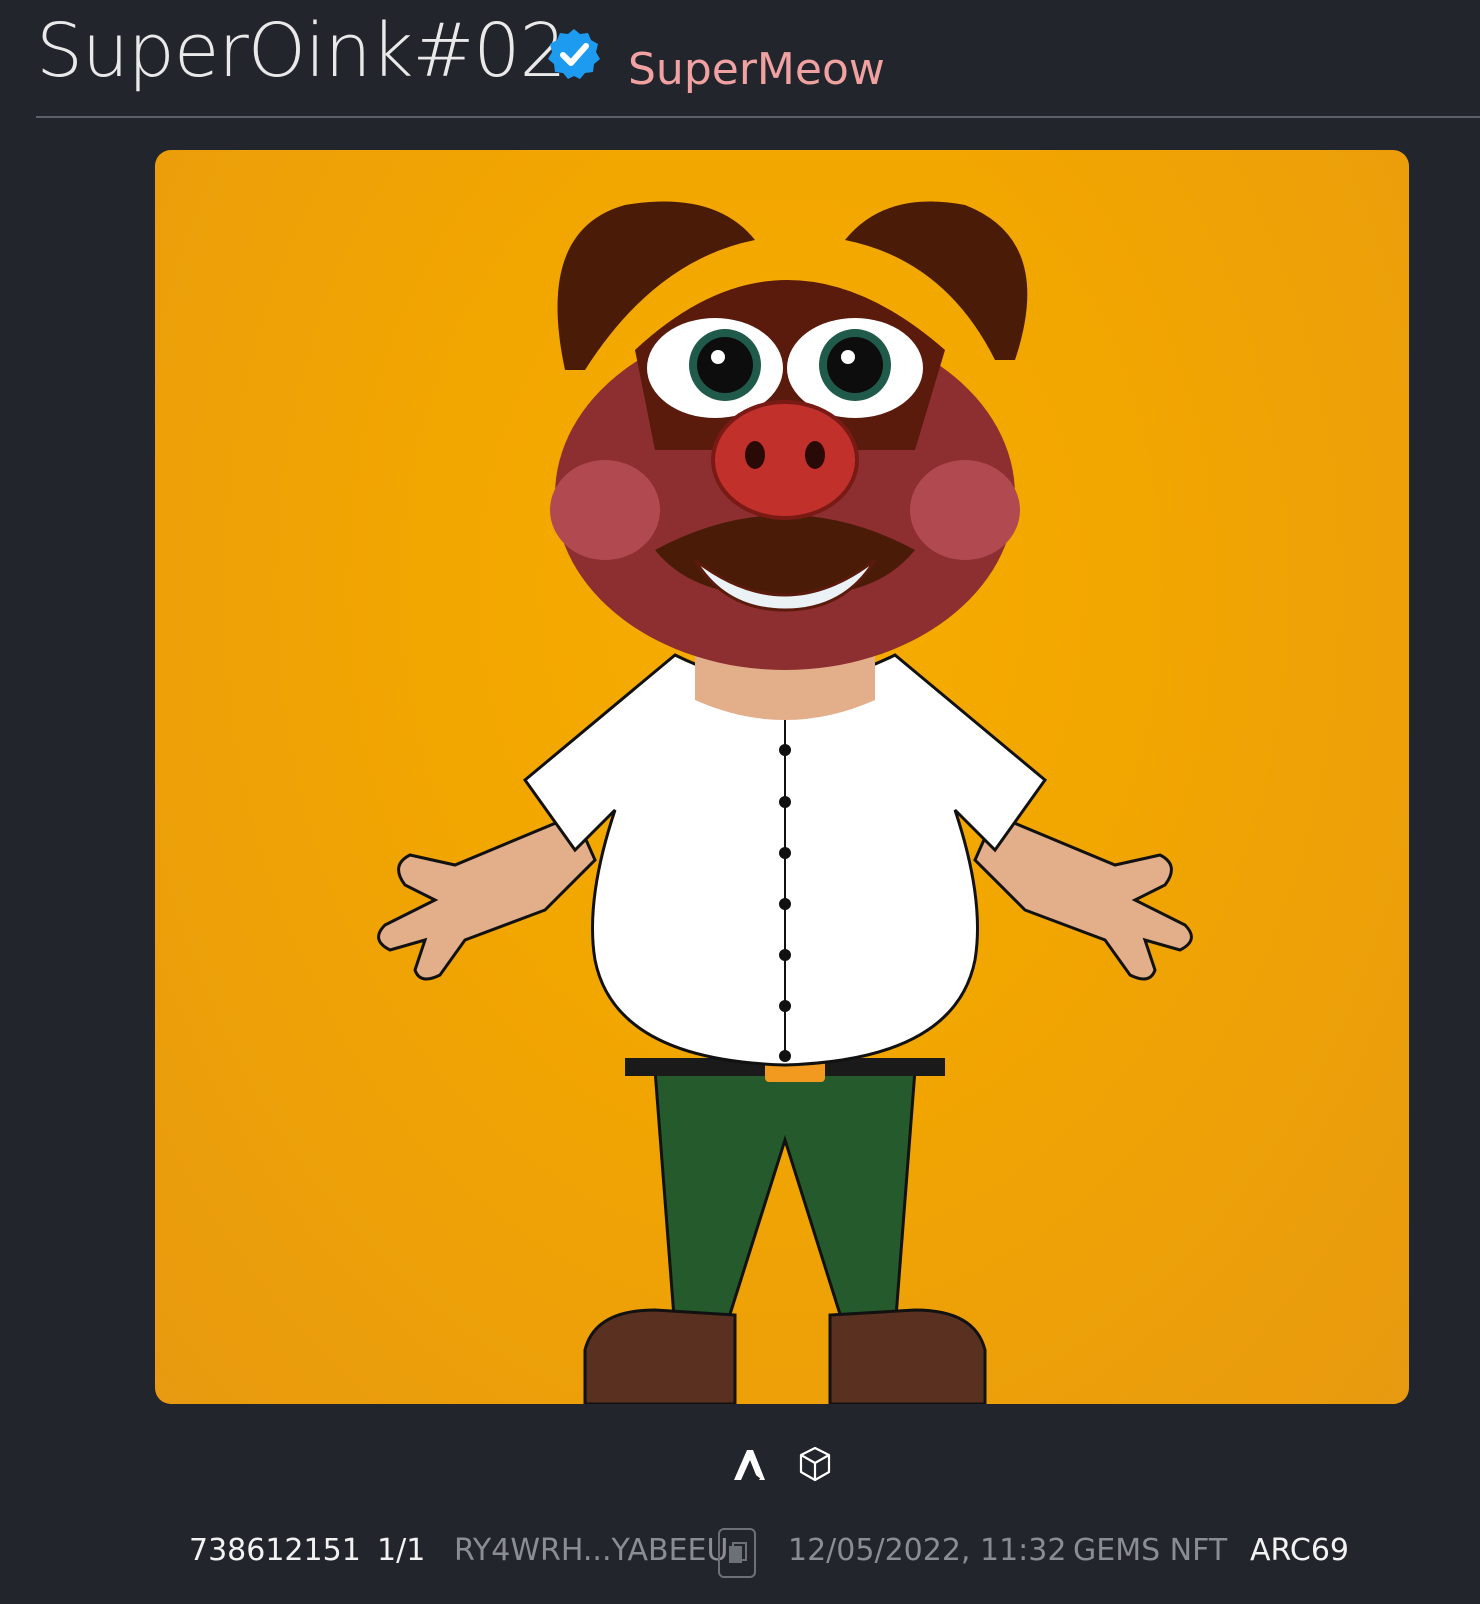 Image resolution: width=1480 pixels, height=1604 pixels. What do you see at coordinates (1150, 1551) in the screenshot?
I see `marketplace-link: GEMS NFT` at bounding box center [1150, 1551].